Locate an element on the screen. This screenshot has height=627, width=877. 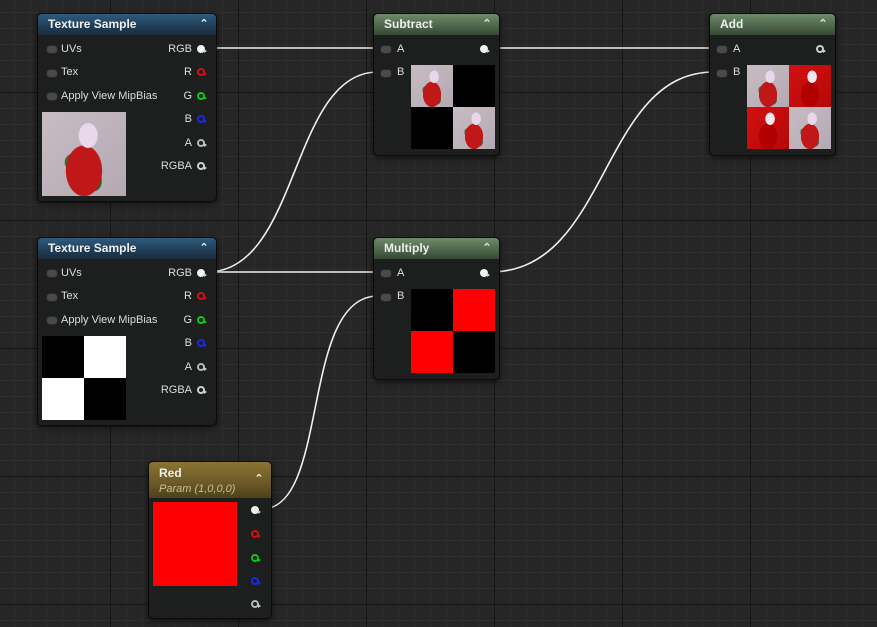
multiply-node: Multiply ⌃ A B is located at coordinates (436, 308).